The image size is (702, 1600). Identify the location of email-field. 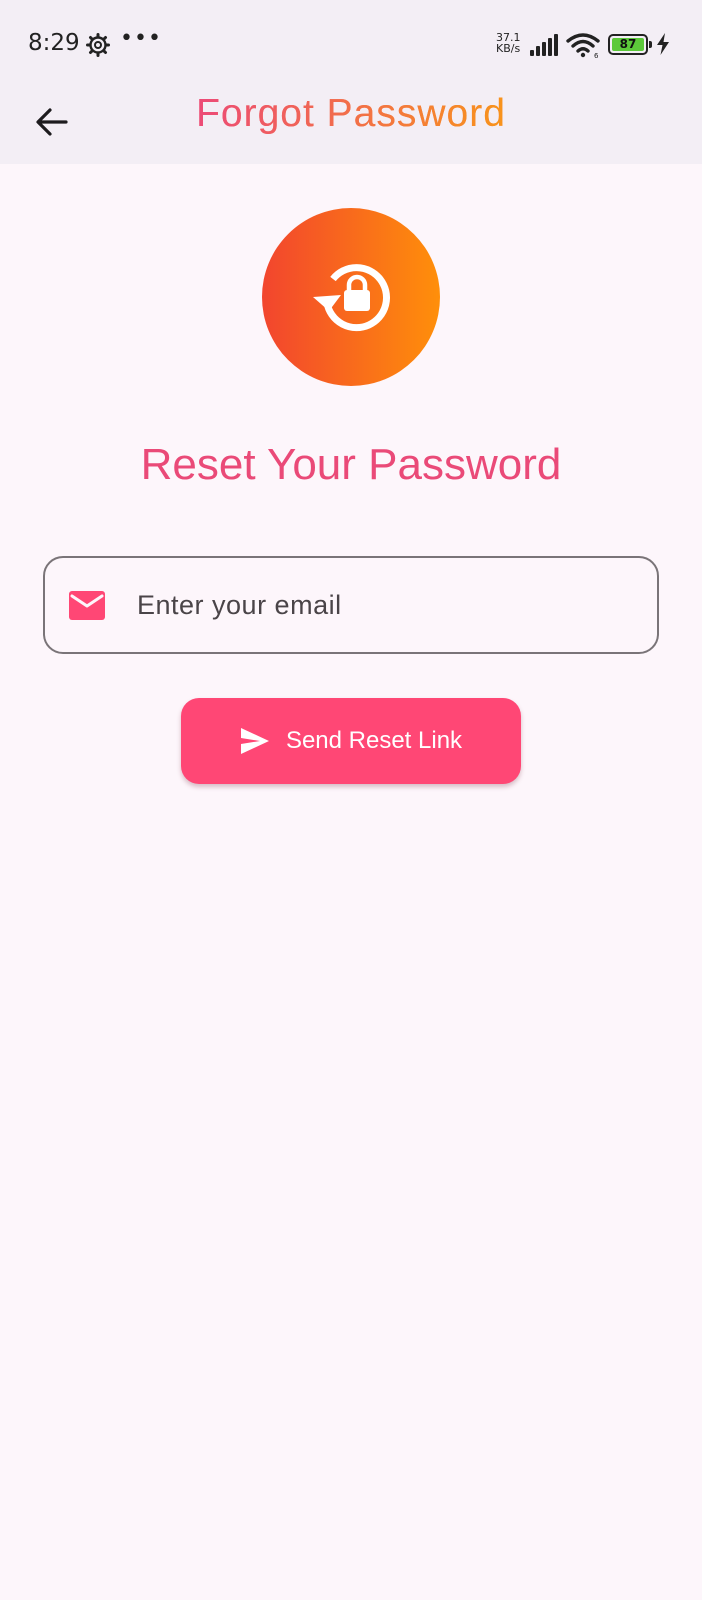
(351, 605).